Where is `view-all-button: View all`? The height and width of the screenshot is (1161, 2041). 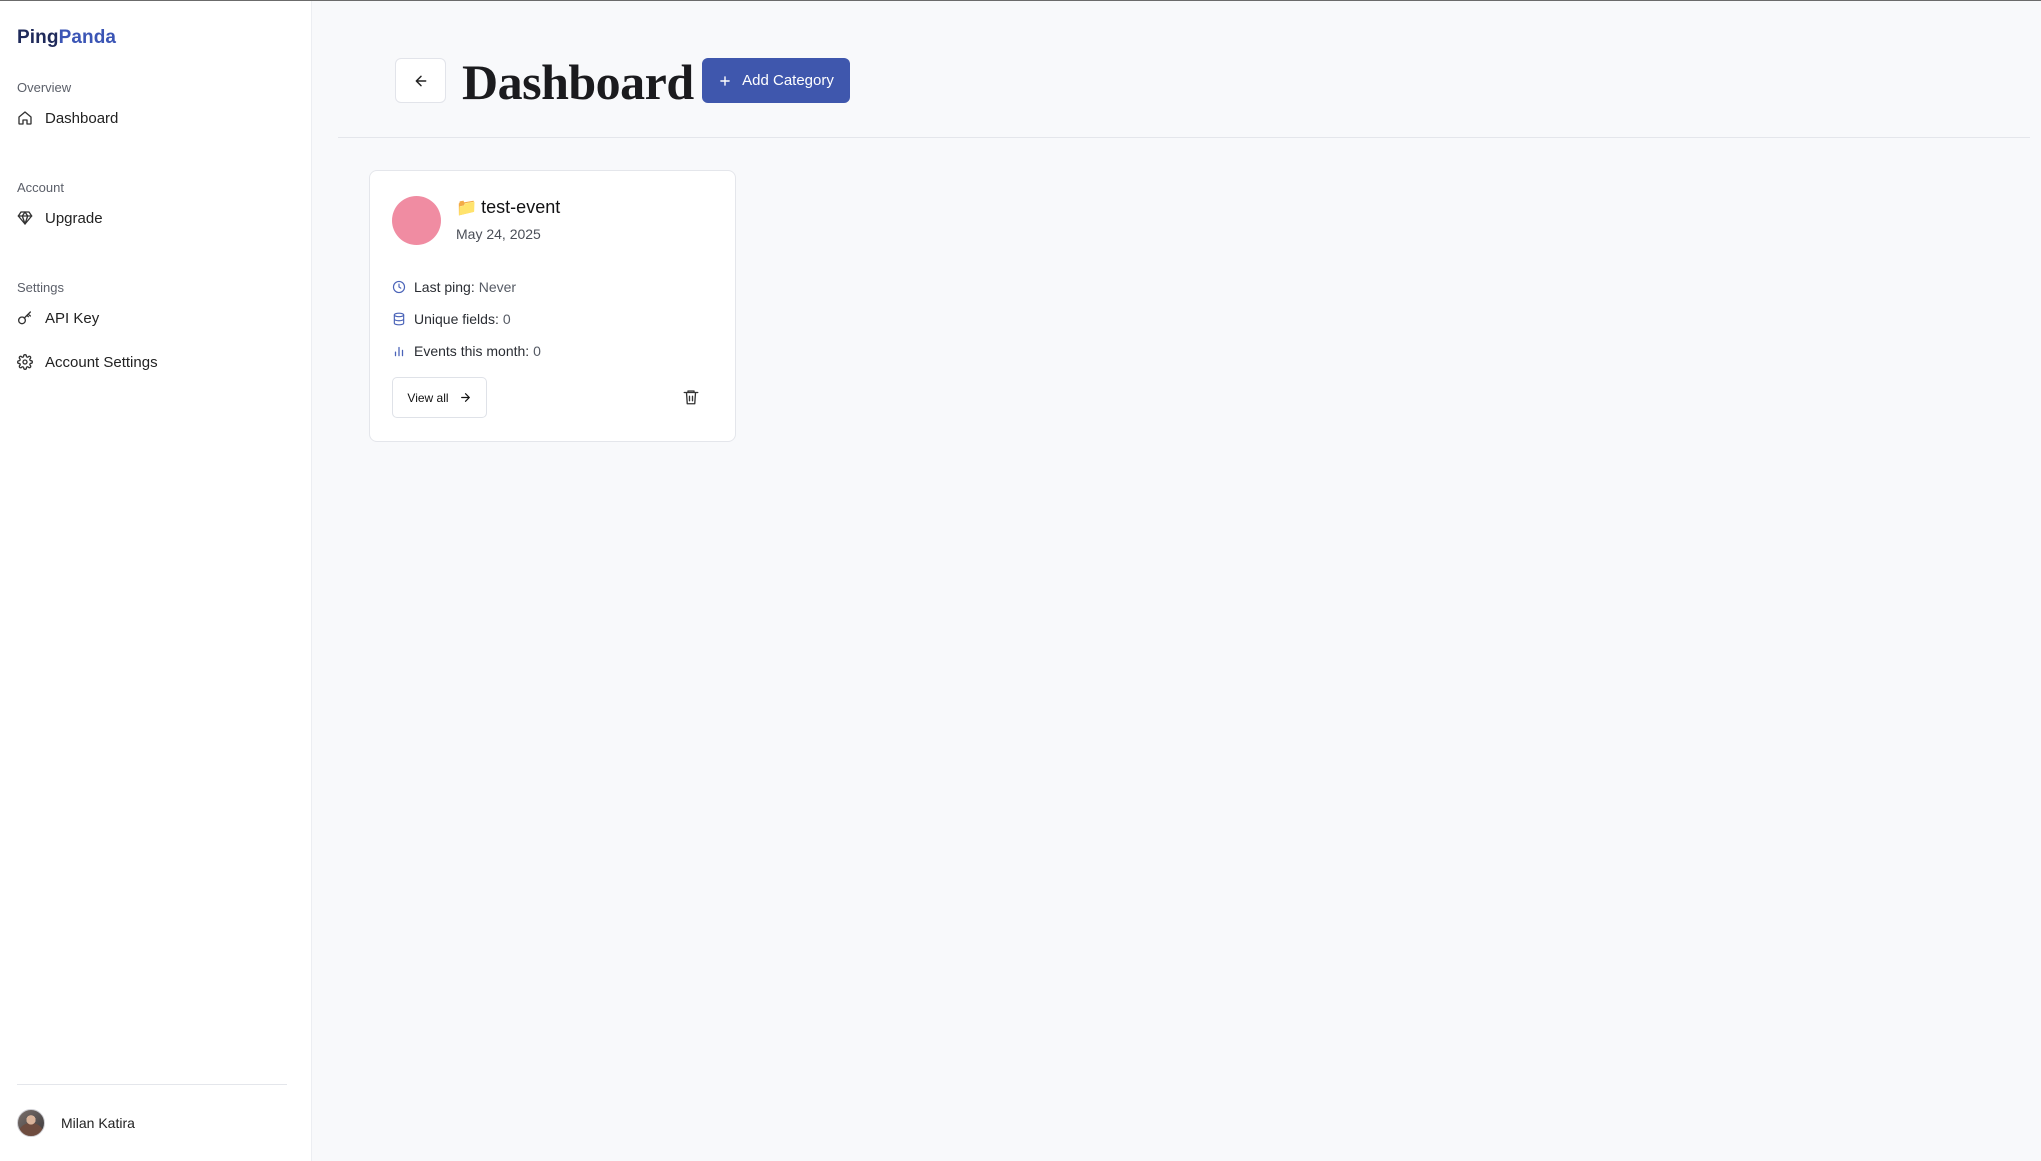
view-all-button: View all is located at coordinates (439, 397).